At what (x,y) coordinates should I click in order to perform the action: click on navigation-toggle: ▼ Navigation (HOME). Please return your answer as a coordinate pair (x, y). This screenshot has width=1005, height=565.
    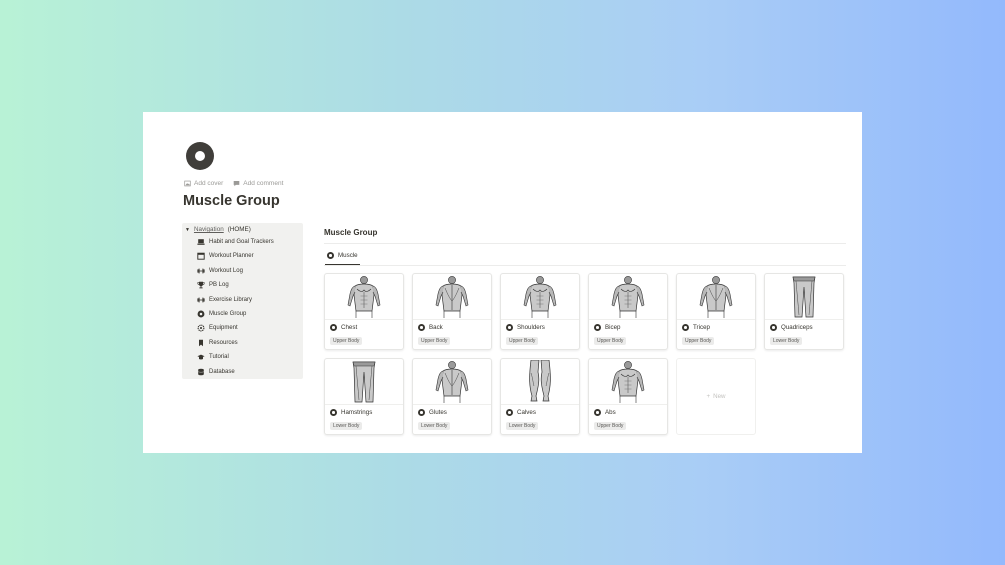
    Looking at the image, I should click on (218, 229).